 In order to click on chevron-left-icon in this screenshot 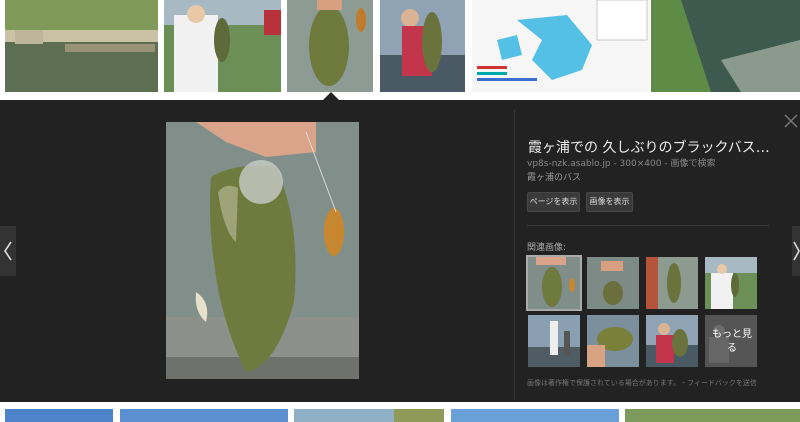, I will do `click(8, 251)`.